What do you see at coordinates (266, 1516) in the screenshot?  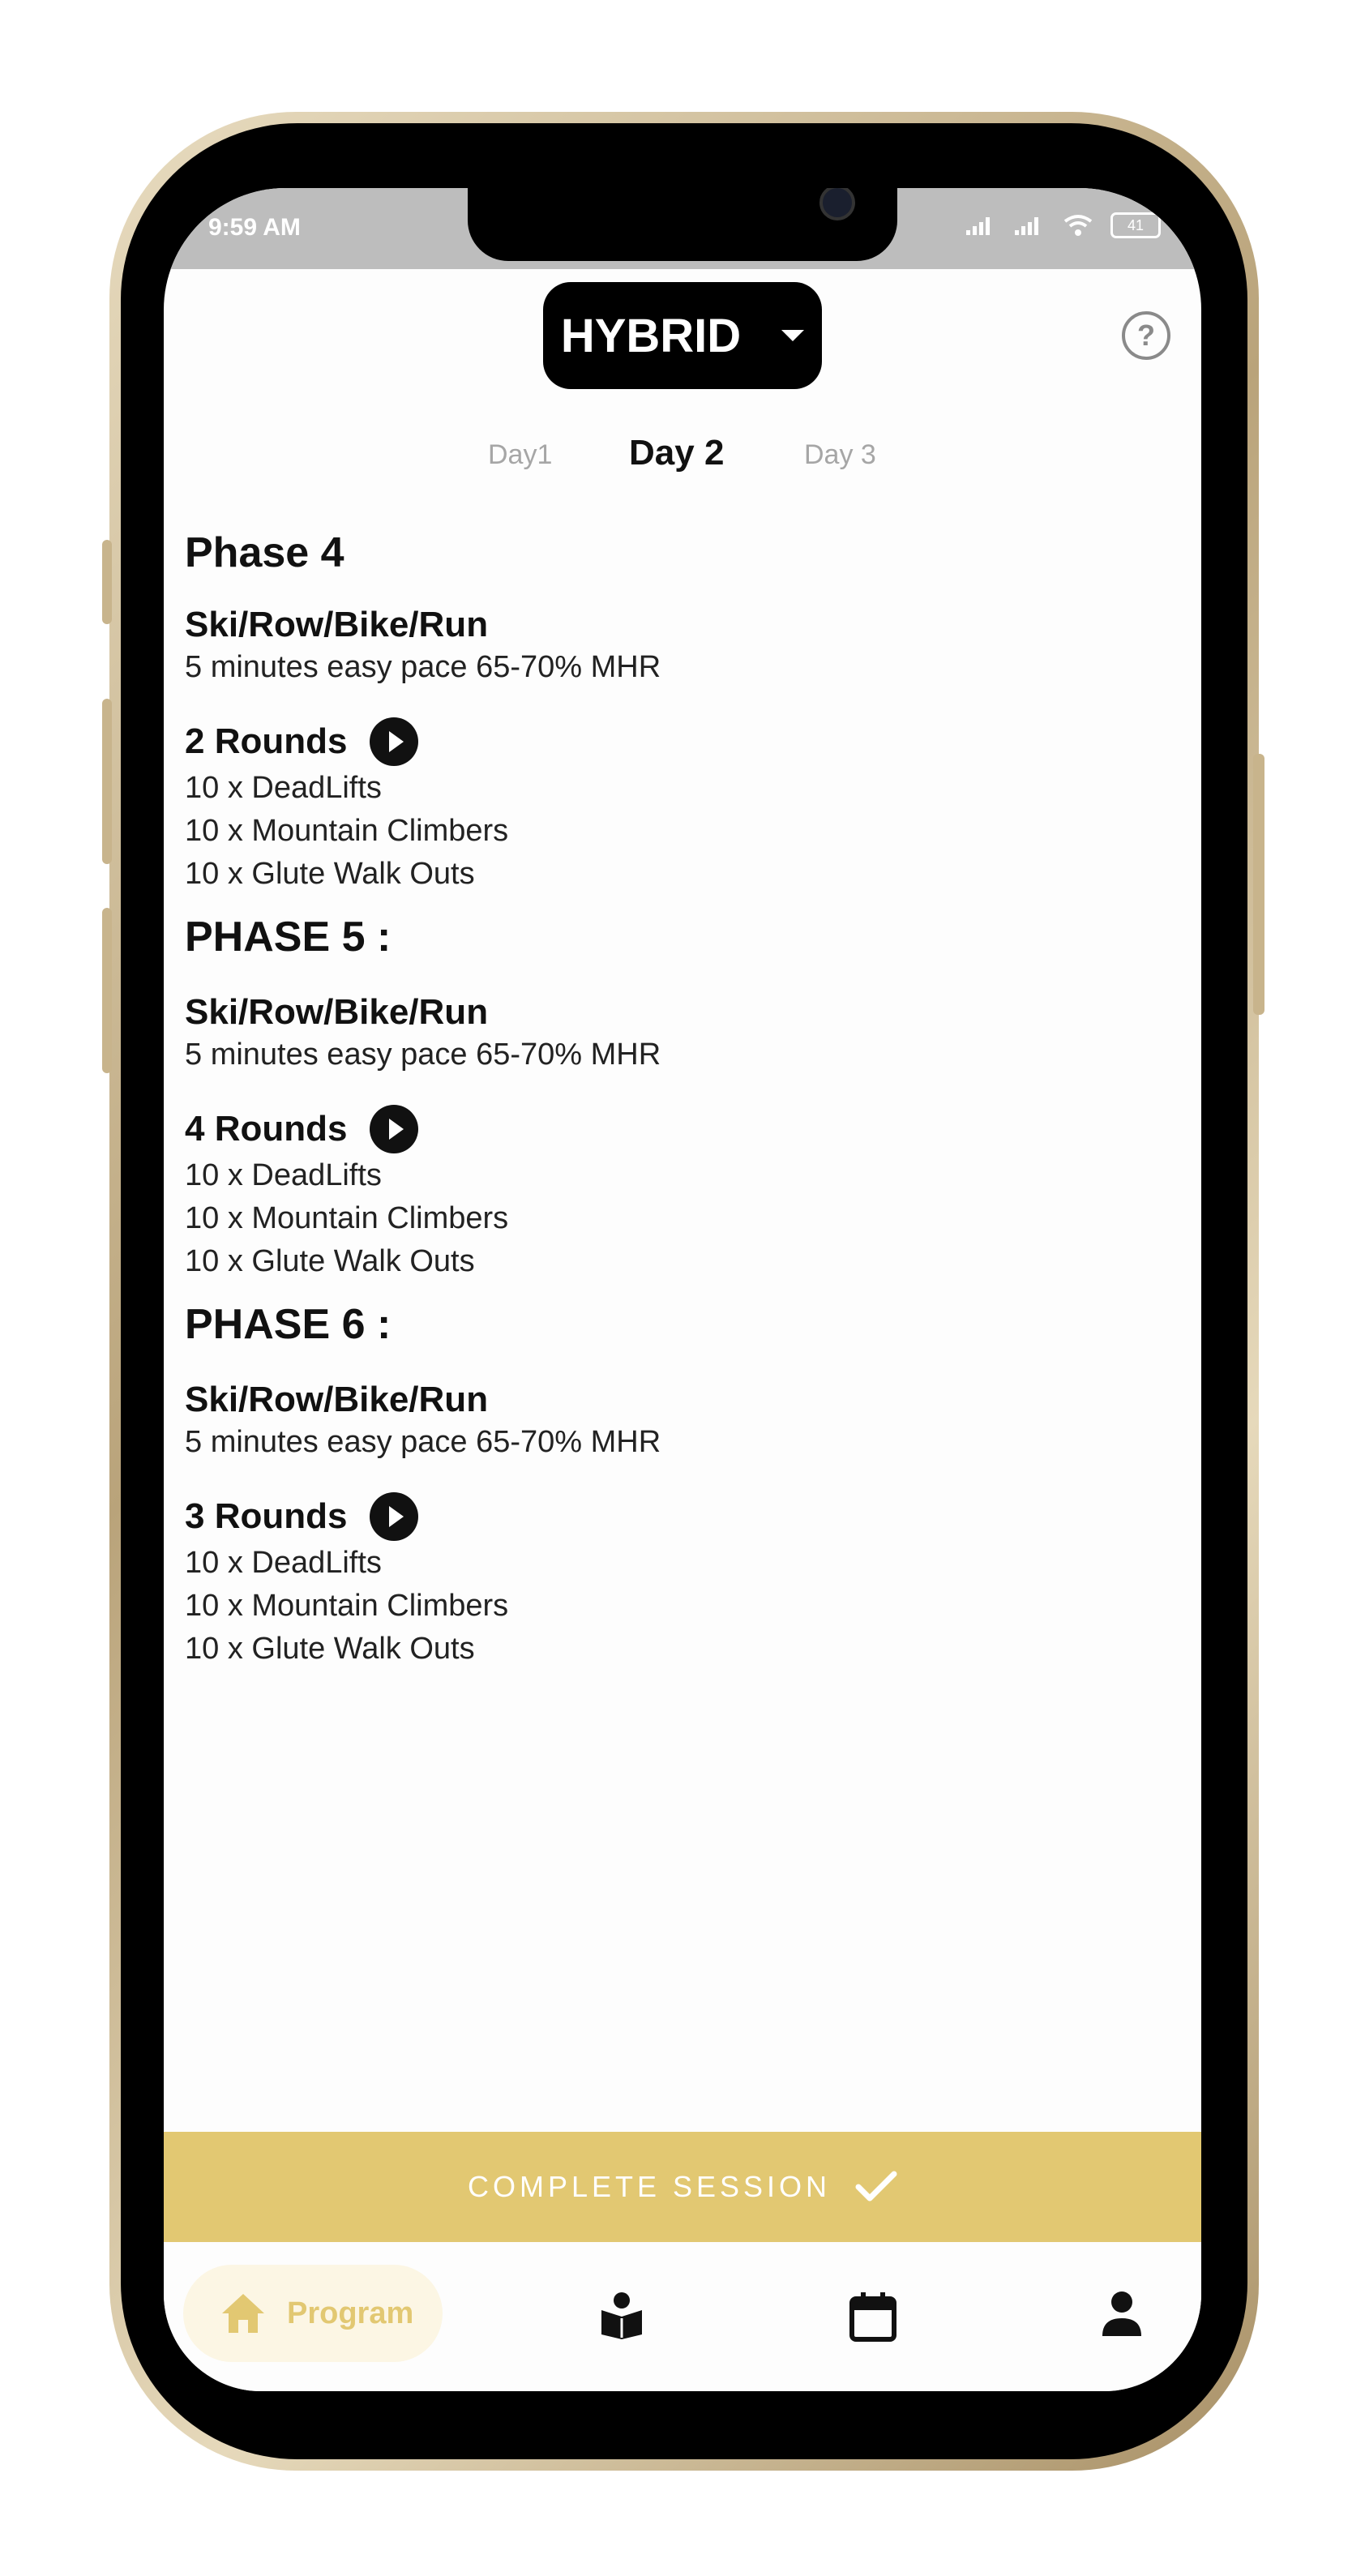 I see `rounds-label: 3 Rounds` at bounding box center [266, 1516].